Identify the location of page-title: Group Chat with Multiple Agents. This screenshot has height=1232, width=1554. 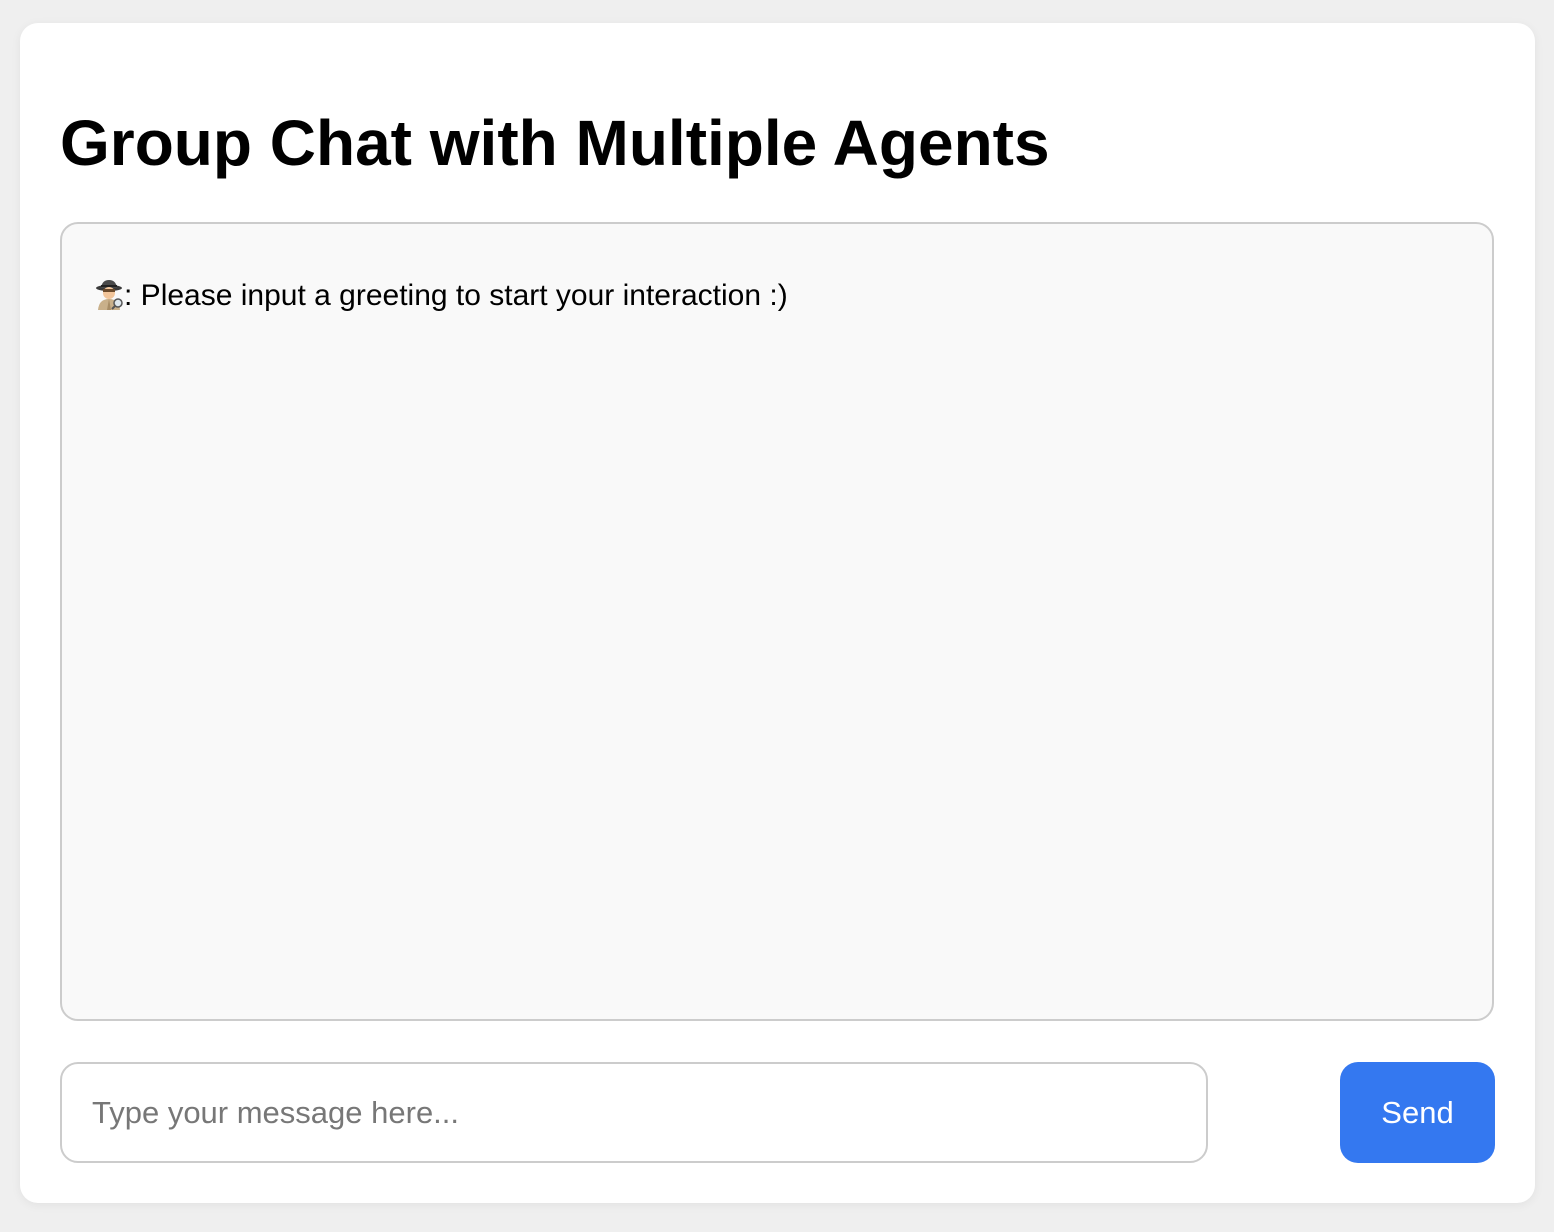
(555, 143).